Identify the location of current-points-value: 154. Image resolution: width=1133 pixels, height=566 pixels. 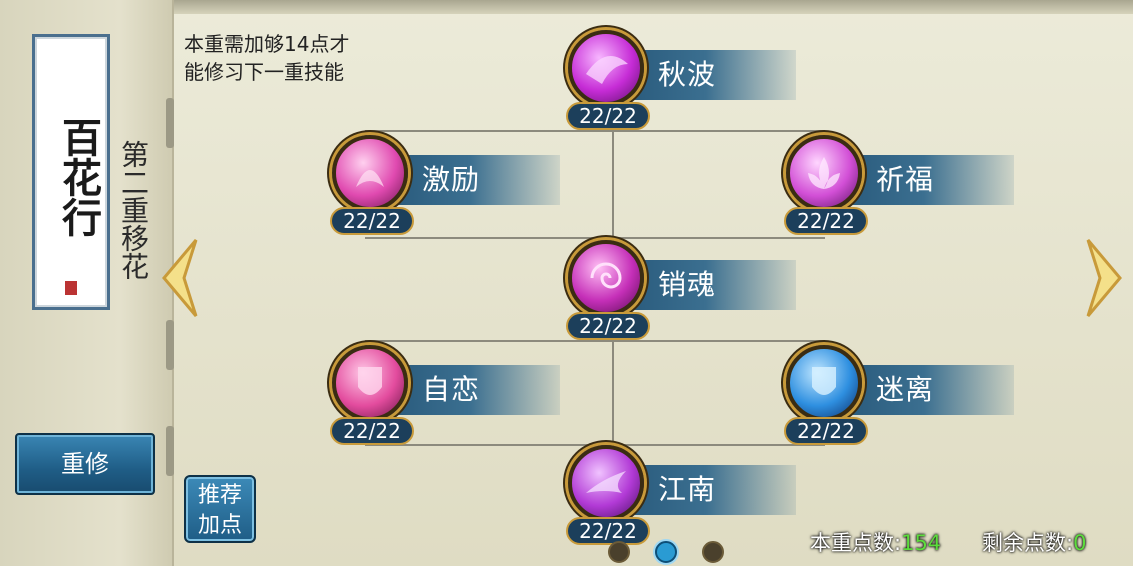
(921, 543).